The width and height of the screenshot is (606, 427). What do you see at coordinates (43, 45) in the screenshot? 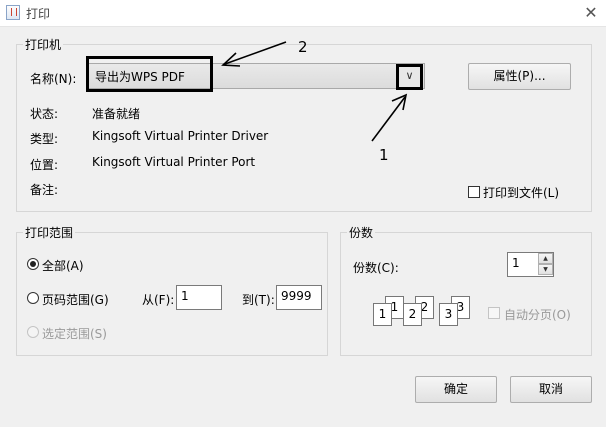
I see `printer-group-legend: 打印机` at bounding box center [43, 45].